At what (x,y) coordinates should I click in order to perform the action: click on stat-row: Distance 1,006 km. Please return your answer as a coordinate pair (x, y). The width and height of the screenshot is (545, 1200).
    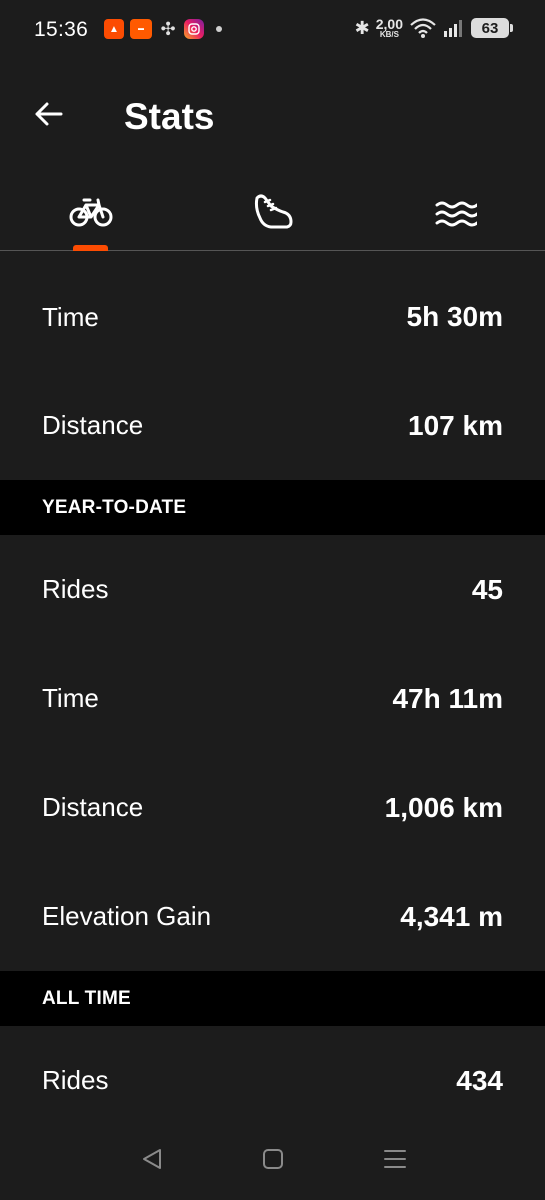
    Looking at the image, I should click on (272, 807).